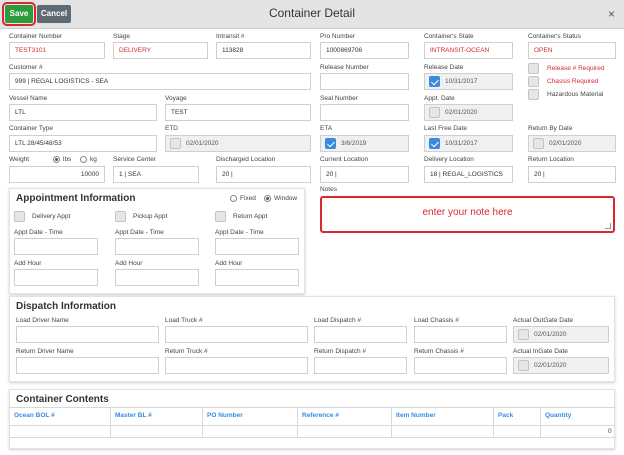 This screenshot has width=624, height=455. What do you see at coordinates (414, 416) in the screenshot?
I see `col-item-number: Item Number` at bounding box center [414, 416].